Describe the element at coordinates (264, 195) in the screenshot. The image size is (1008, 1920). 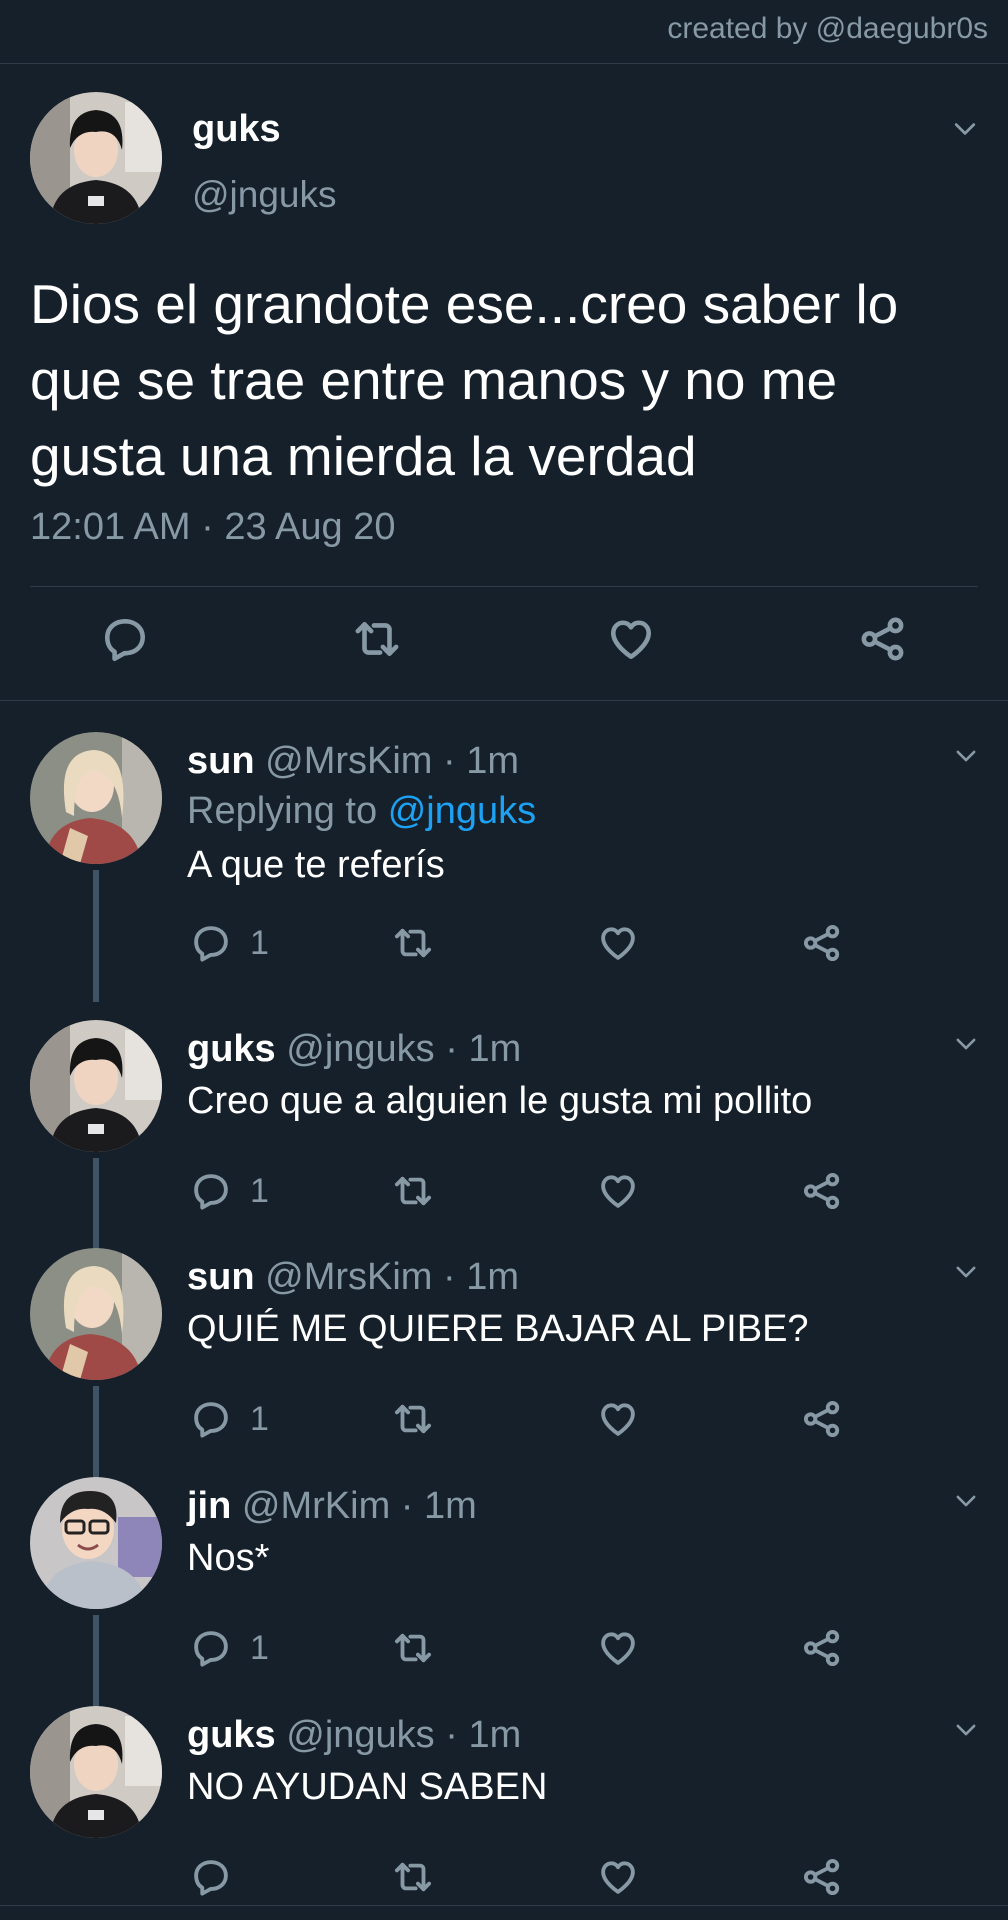
I see `author-handle: @jnguks` at that location.